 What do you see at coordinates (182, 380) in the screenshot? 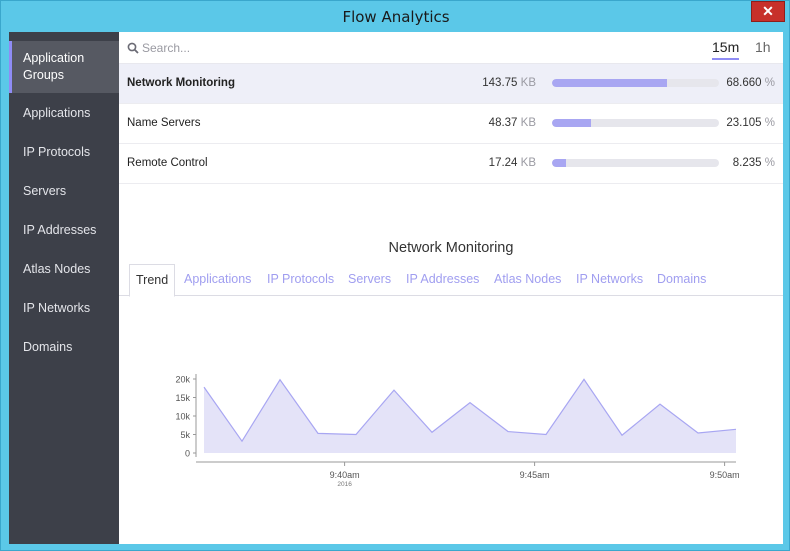
I see `y-tick-label: 20k` at bounding box center [182, 380].